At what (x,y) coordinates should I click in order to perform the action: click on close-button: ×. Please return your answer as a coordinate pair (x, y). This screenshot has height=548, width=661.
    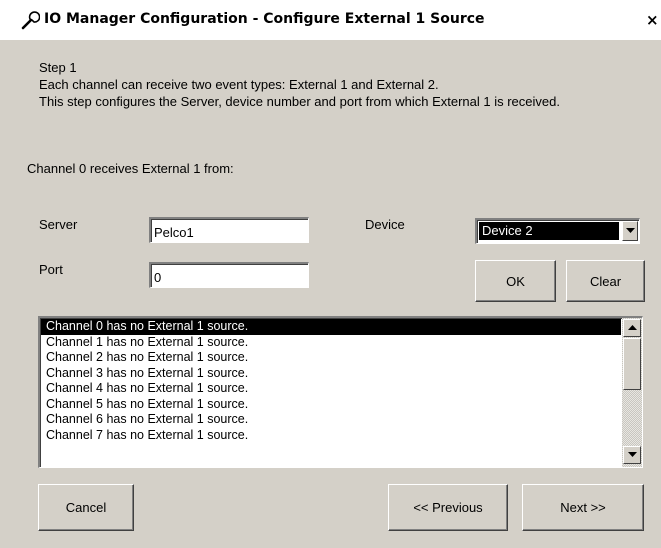
    Looking at the image, I should click on (653, 20).